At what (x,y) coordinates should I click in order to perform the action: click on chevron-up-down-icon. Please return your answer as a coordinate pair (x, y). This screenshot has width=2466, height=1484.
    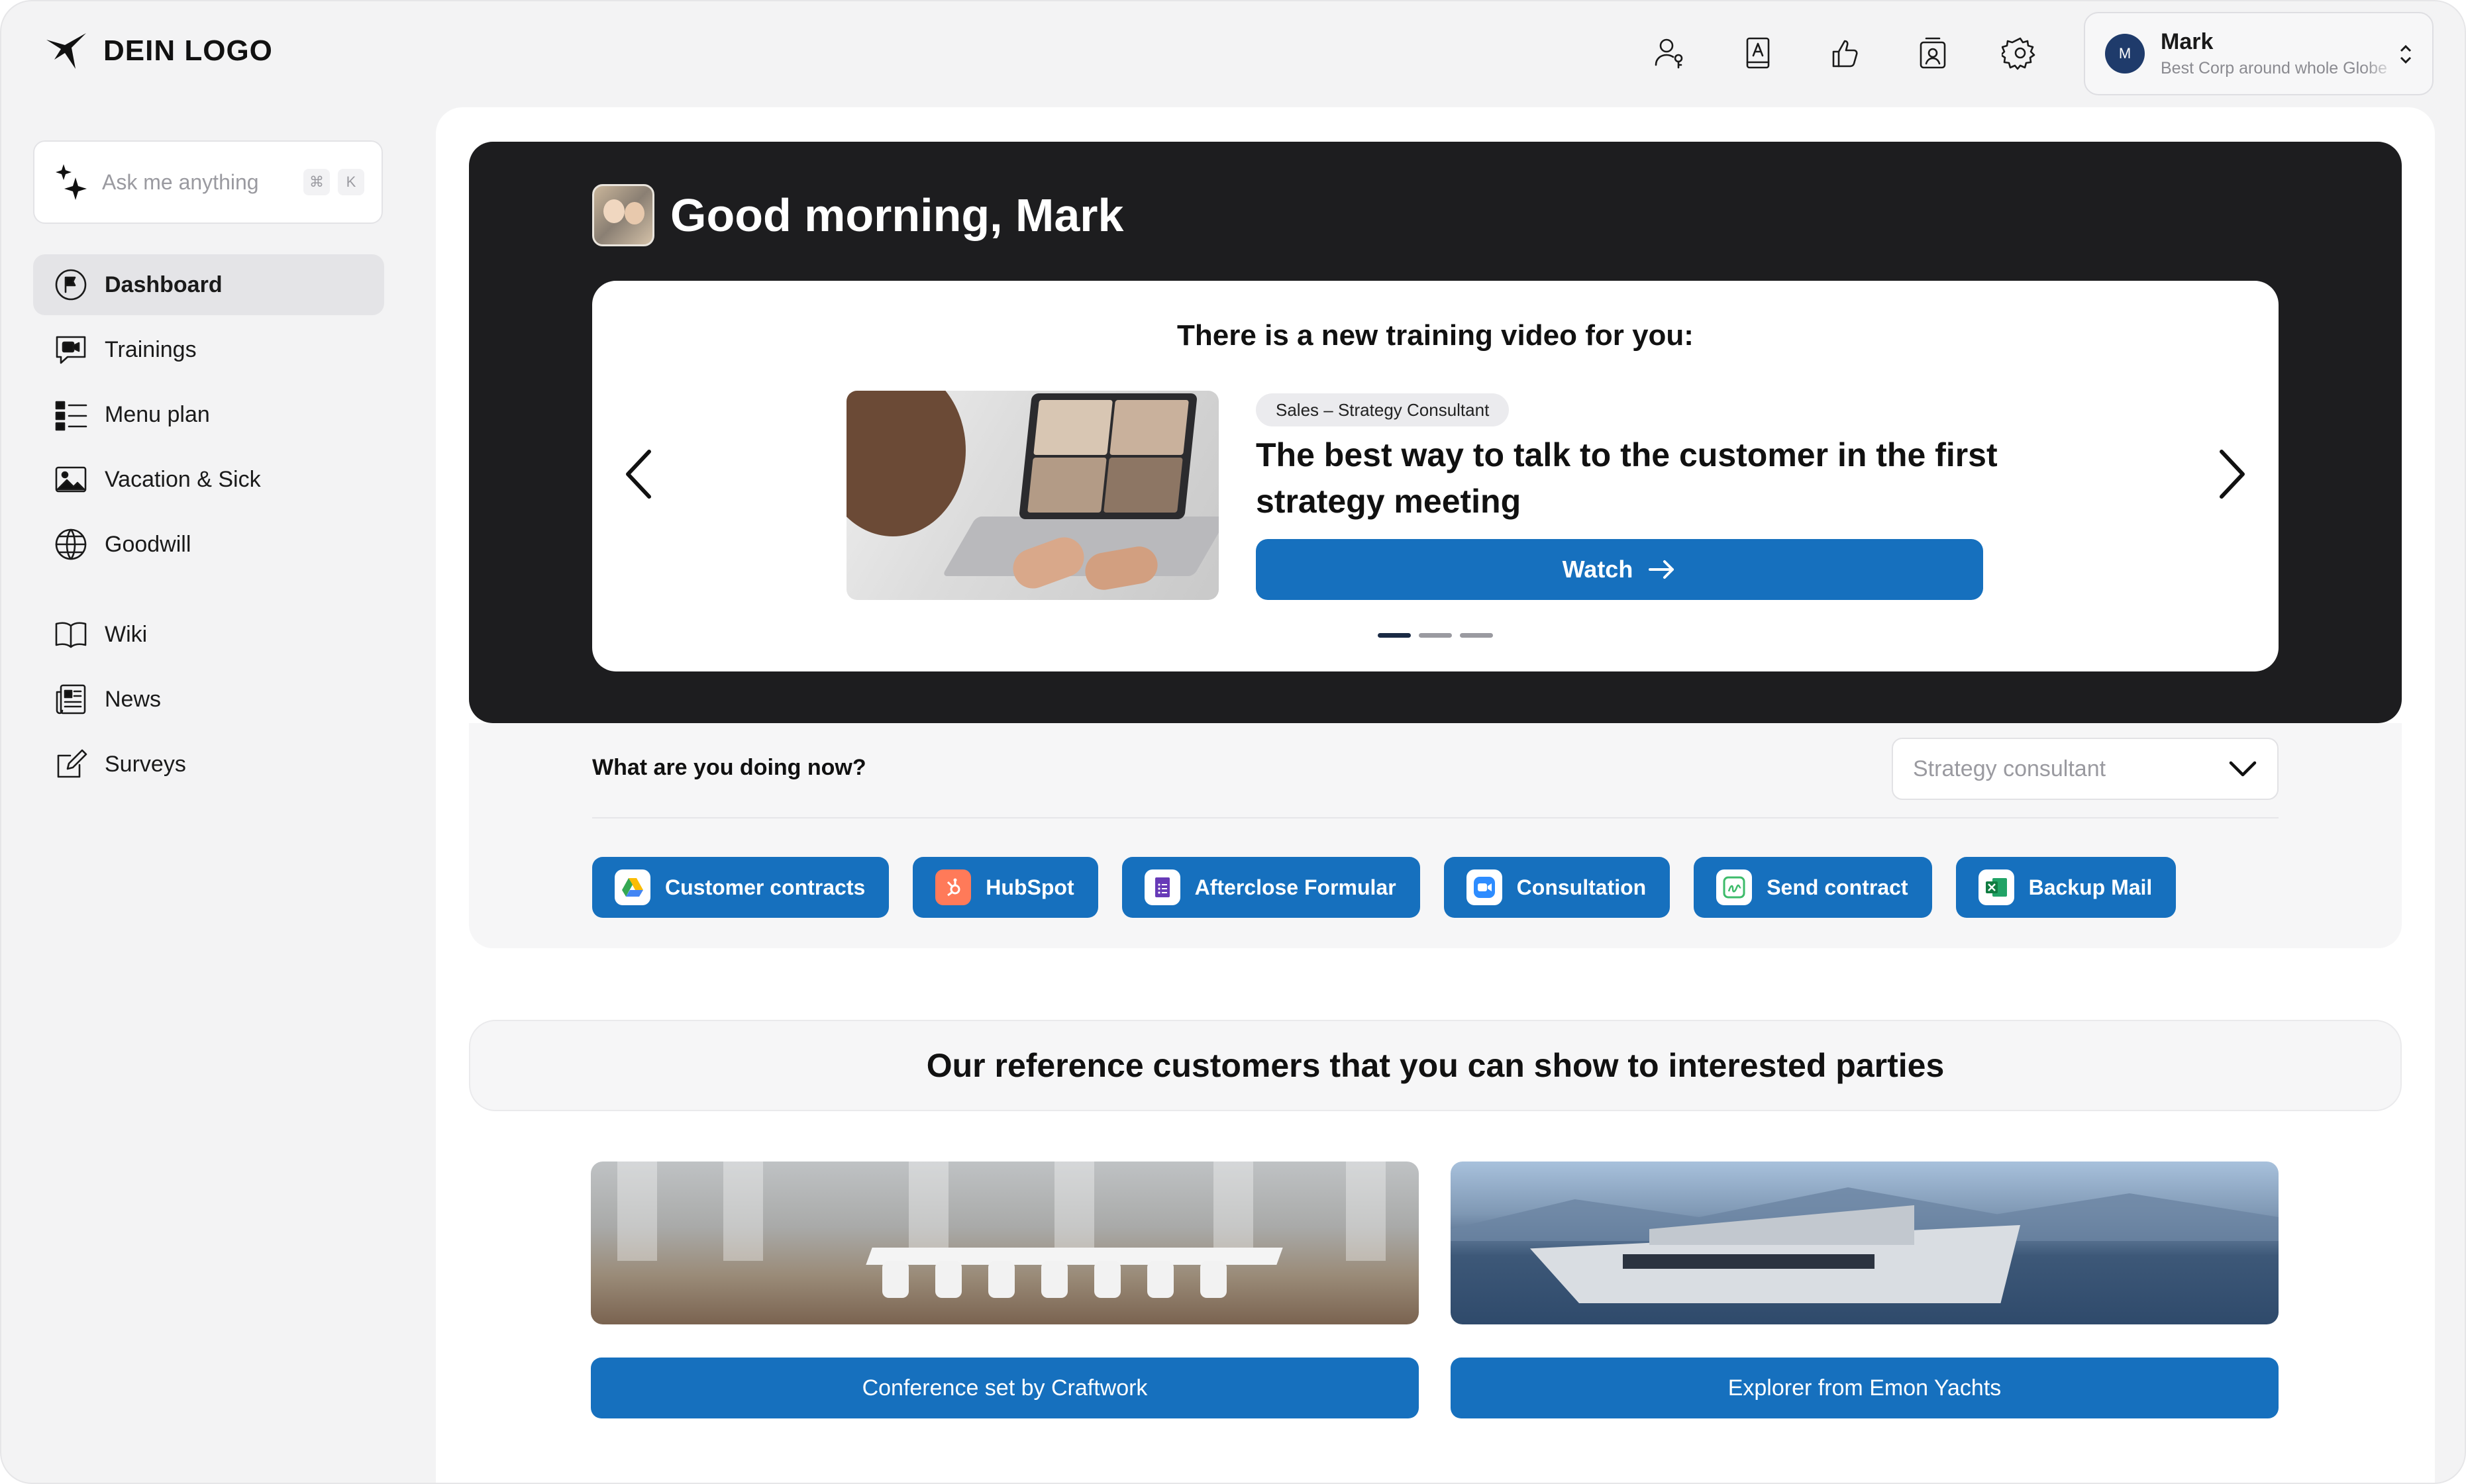
    Looking at the image, I should click on (2405, 54).